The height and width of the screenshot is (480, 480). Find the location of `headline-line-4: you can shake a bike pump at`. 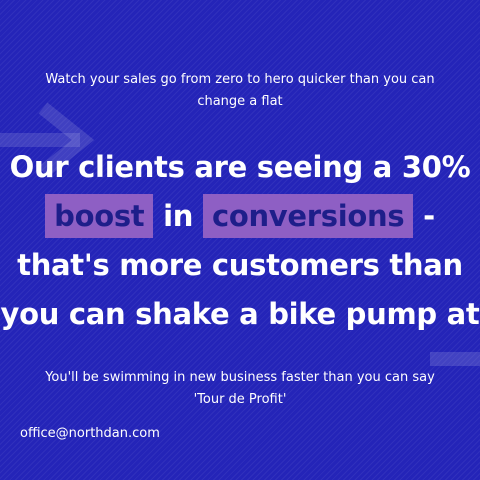

headline-line-4: you can shake a bike pump at is located at coordinates (240, 314).